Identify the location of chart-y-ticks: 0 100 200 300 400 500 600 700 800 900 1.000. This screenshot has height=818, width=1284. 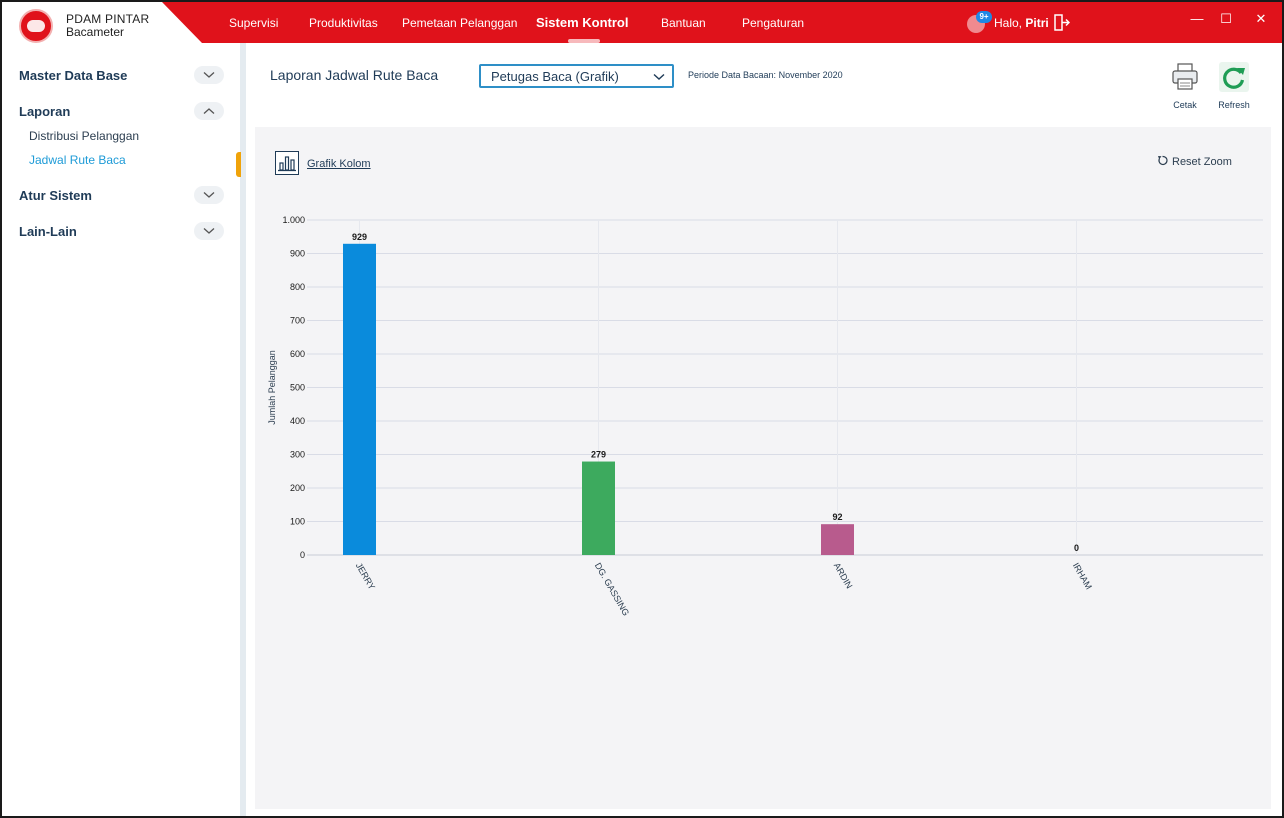
(293, 387).